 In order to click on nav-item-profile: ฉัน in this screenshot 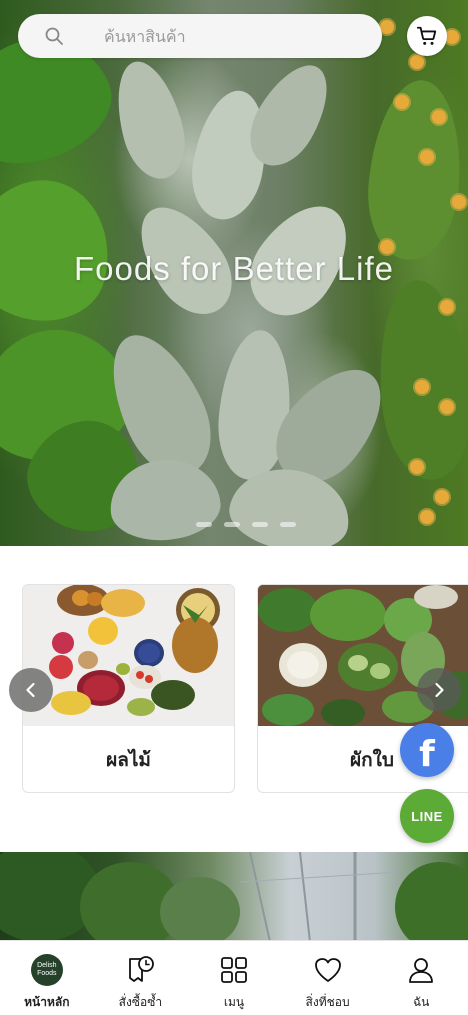, I will do `click(421, 978)`.